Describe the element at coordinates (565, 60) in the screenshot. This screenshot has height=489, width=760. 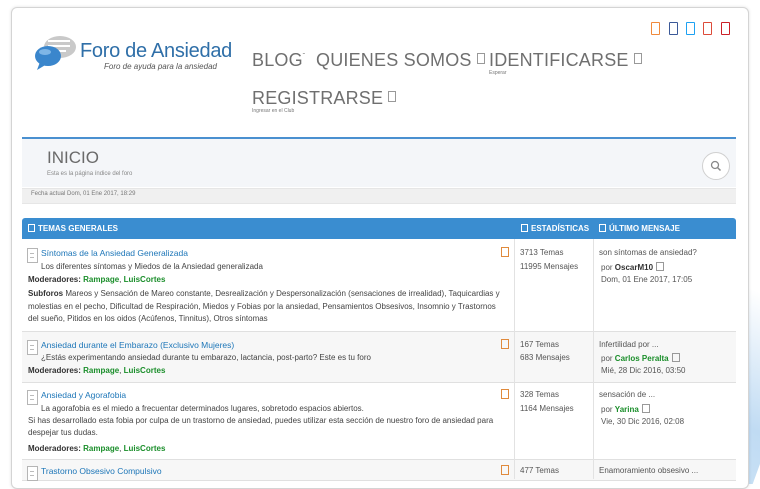
I see `nav-identificarse: IDENTIFICARSE` at that location.